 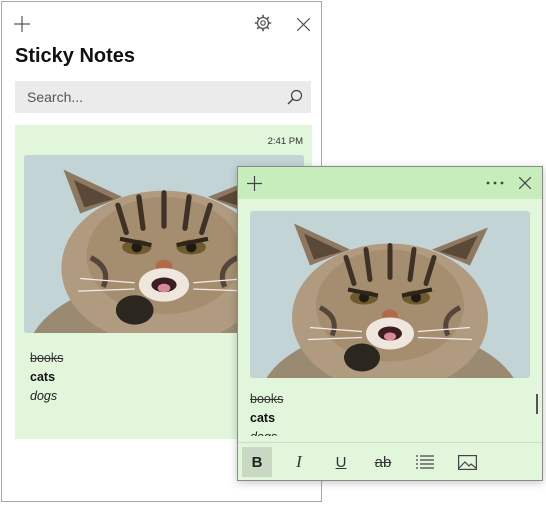 I want to click on editor-close-button, so click(x=525, y=183).